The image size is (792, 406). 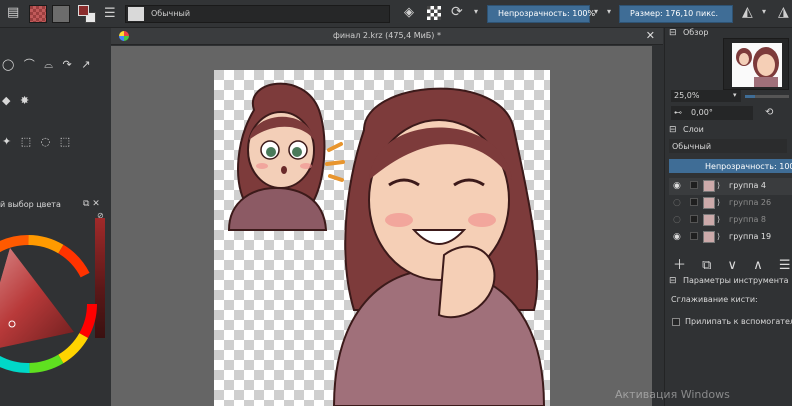 I want to click on alpha-lock-icon, so click(x=434, y=13).